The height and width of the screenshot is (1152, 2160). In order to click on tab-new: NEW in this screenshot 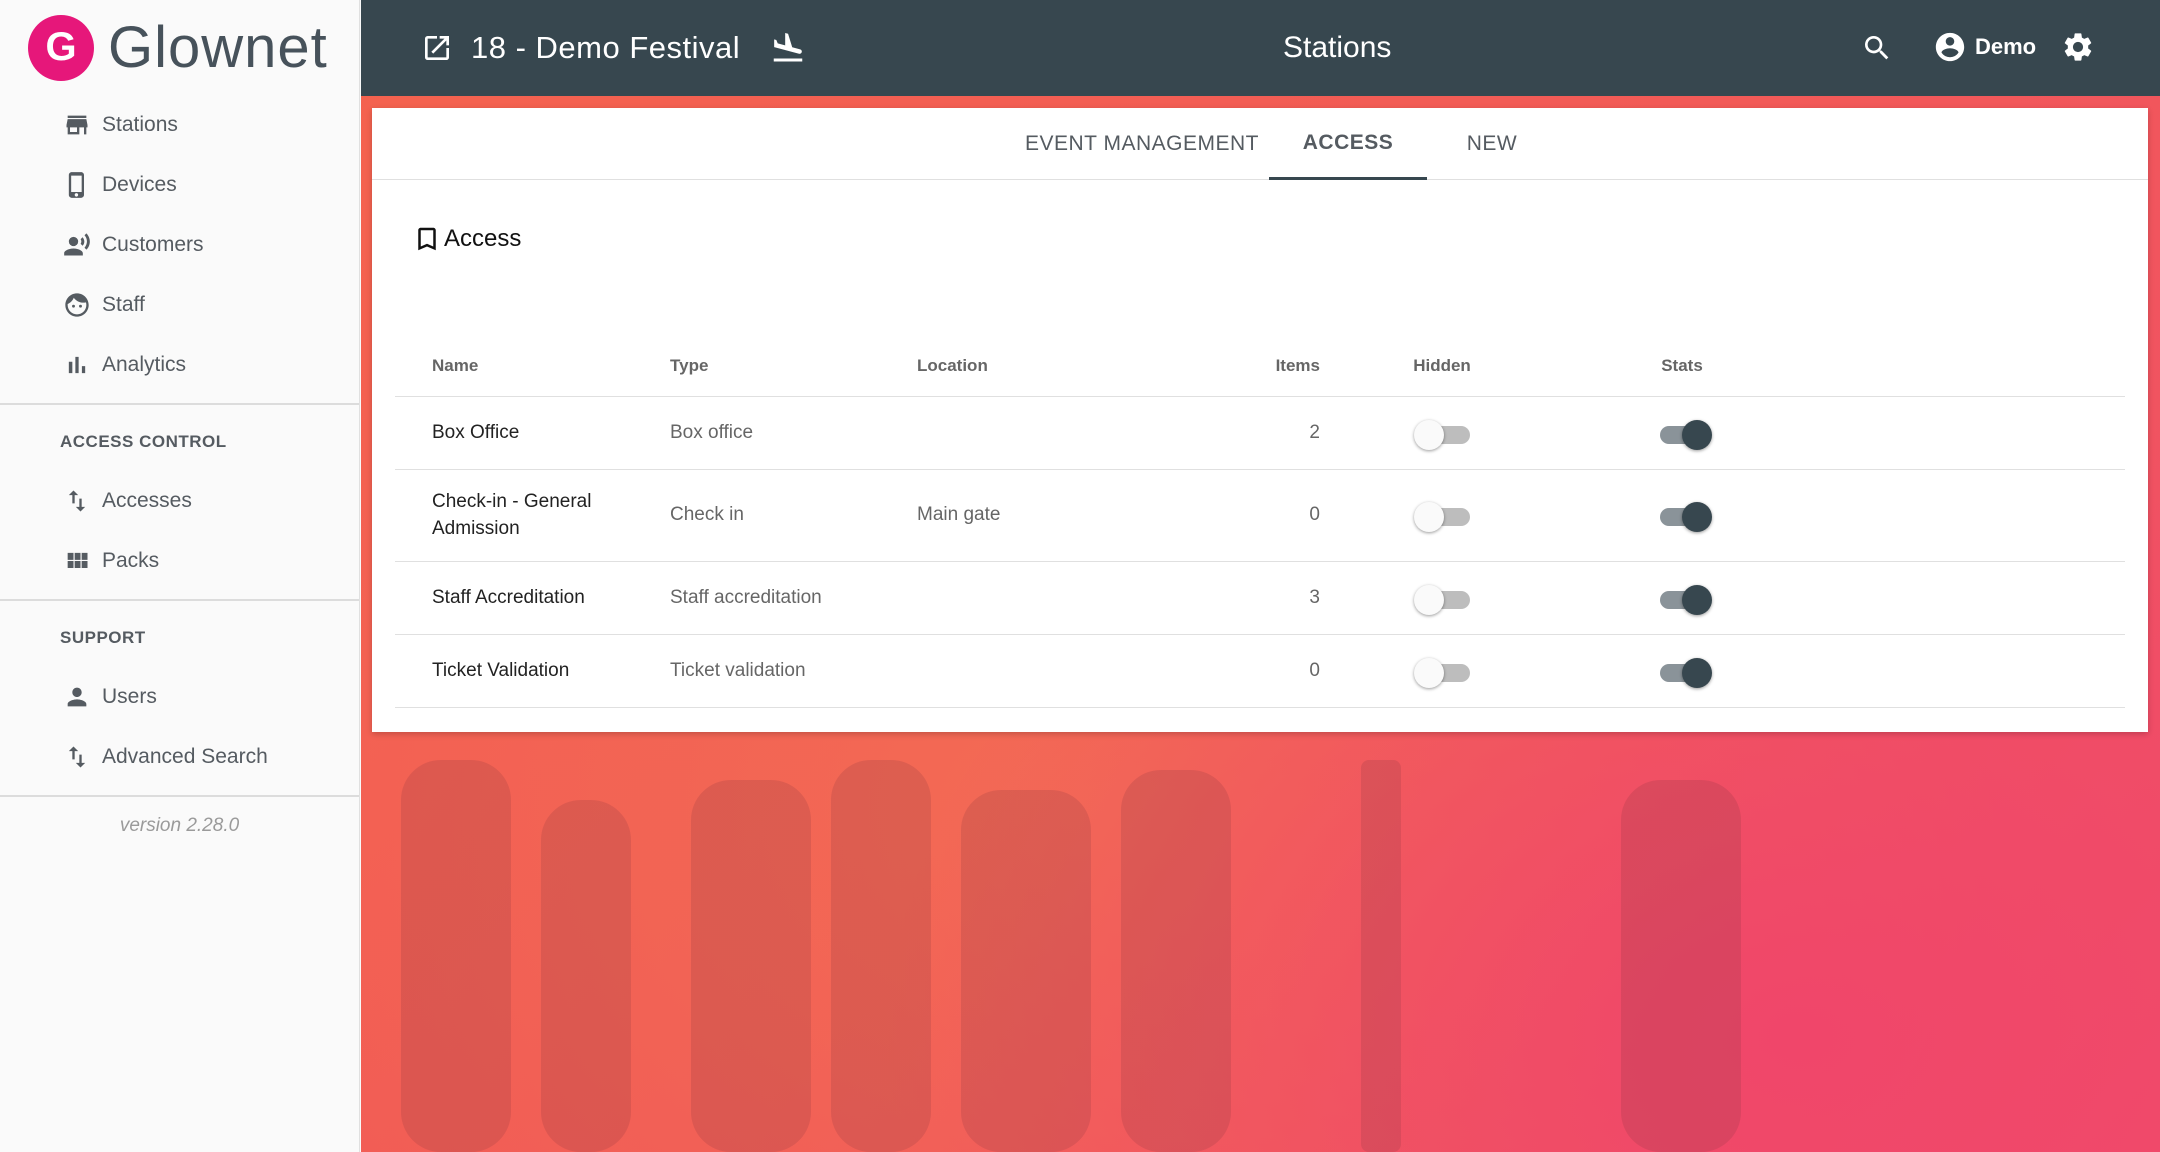, I will do `click(1492, 144)`.